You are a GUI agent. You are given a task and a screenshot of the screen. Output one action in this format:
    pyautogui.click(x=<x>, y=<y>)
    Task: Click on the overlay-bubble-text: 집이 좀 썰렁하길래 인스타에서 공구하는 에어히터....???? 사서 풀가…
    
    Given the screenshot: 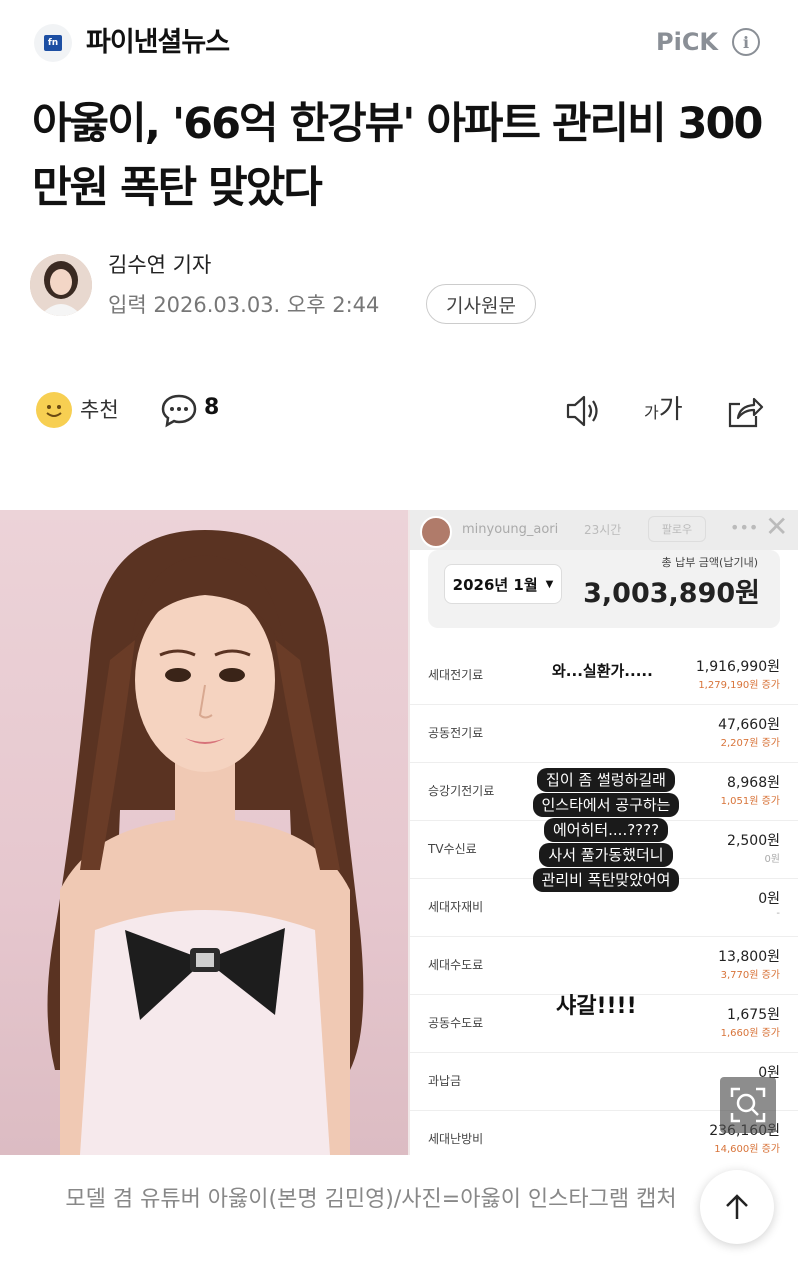 What is the action you would take?
    pyautogui.click(x=606, y=830)
    